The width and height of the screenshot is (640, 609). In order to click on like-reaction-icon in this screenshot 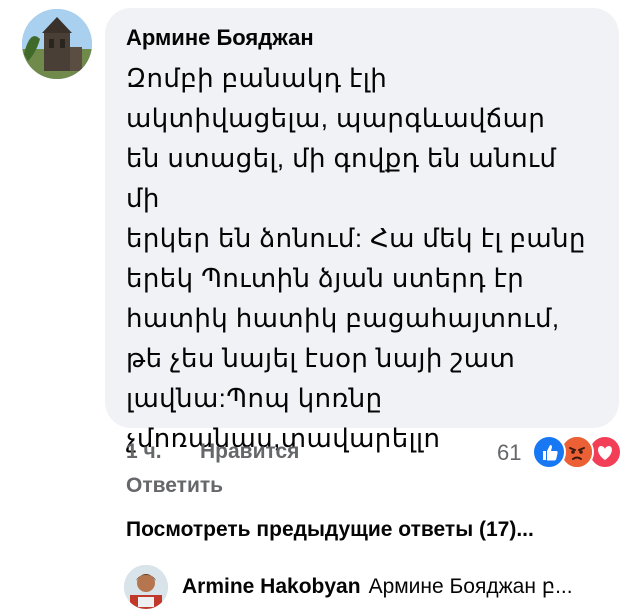, I will do `click(549, 452)`.